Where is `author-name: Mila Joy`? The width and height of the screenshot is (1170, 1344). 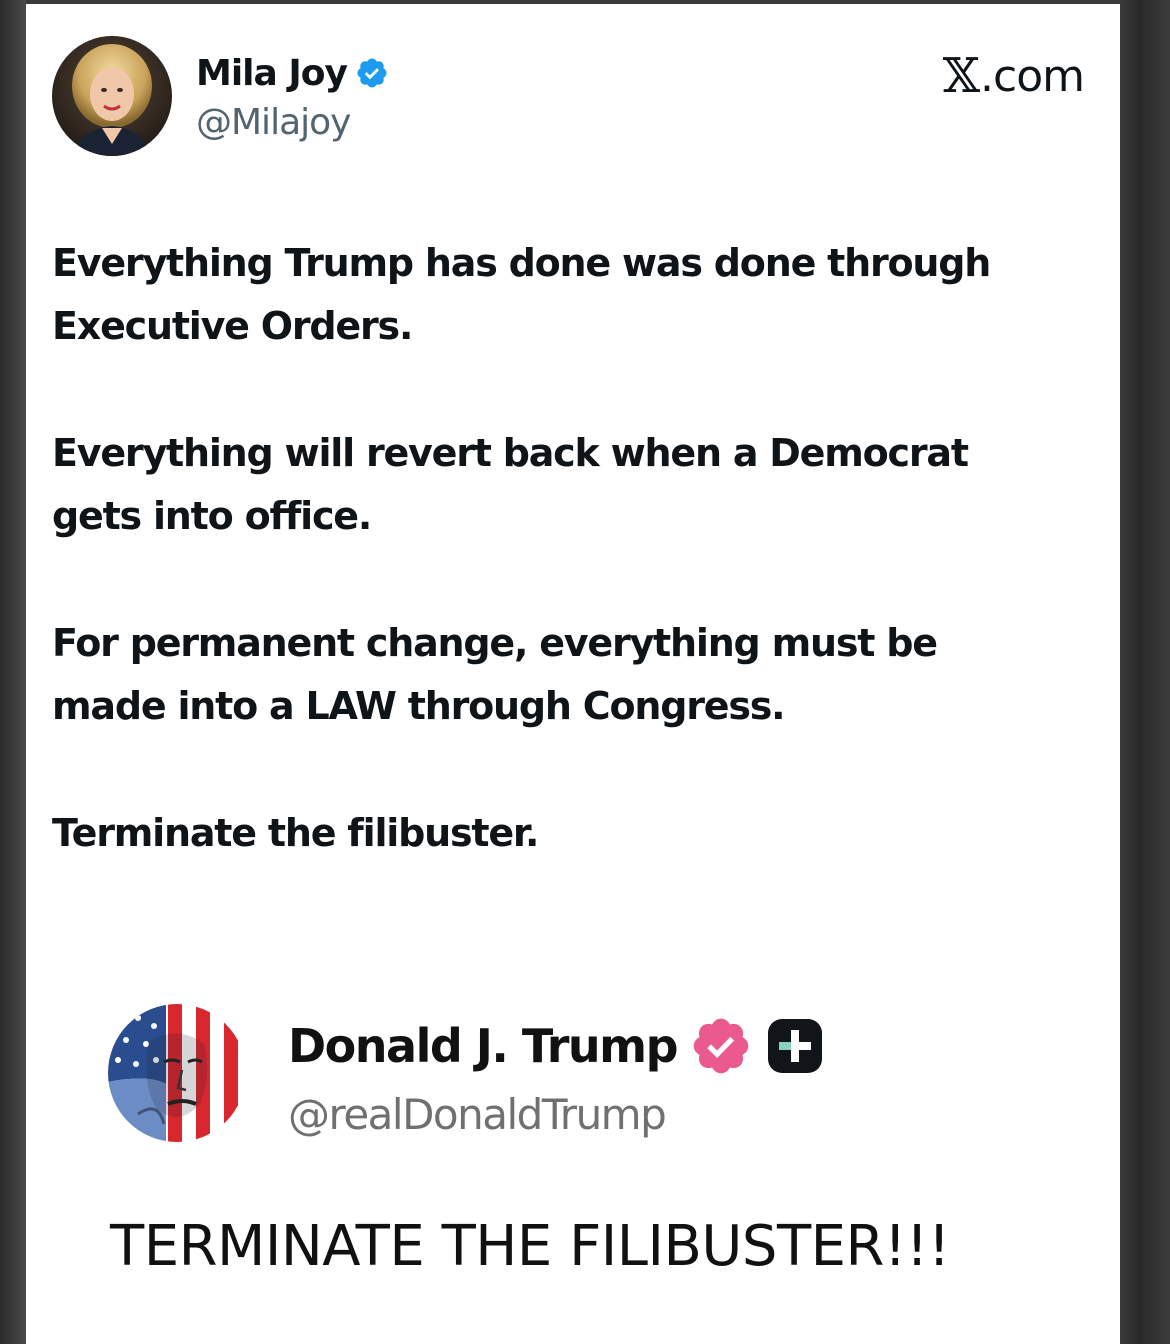 author-name: Mila Joy is located at coordinates (272, 73).